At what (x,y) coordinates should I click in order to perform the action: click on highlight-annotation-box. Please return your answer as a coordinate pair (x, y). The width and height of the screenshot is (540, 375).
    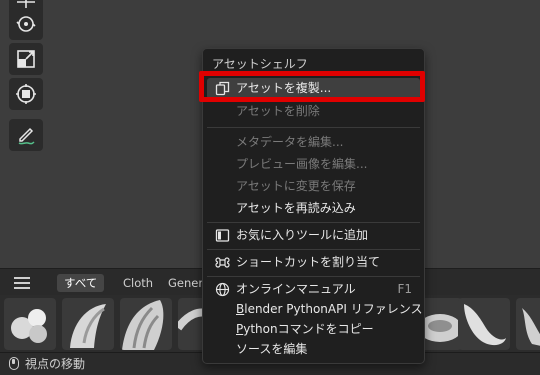
    Looking at the image, I should click on (312, 86).